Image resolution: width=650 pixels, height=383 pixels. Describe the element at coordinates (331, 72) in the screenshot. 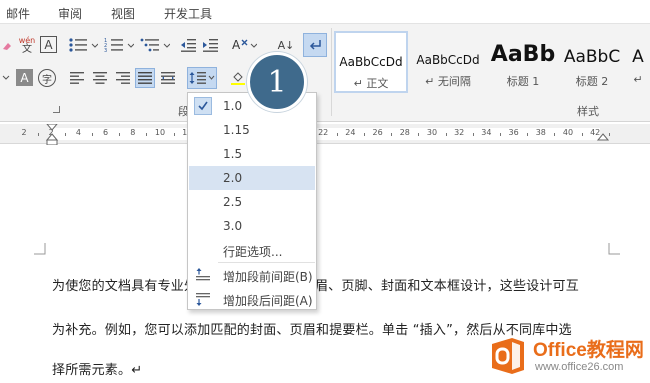

I see `group-divider` at that location.